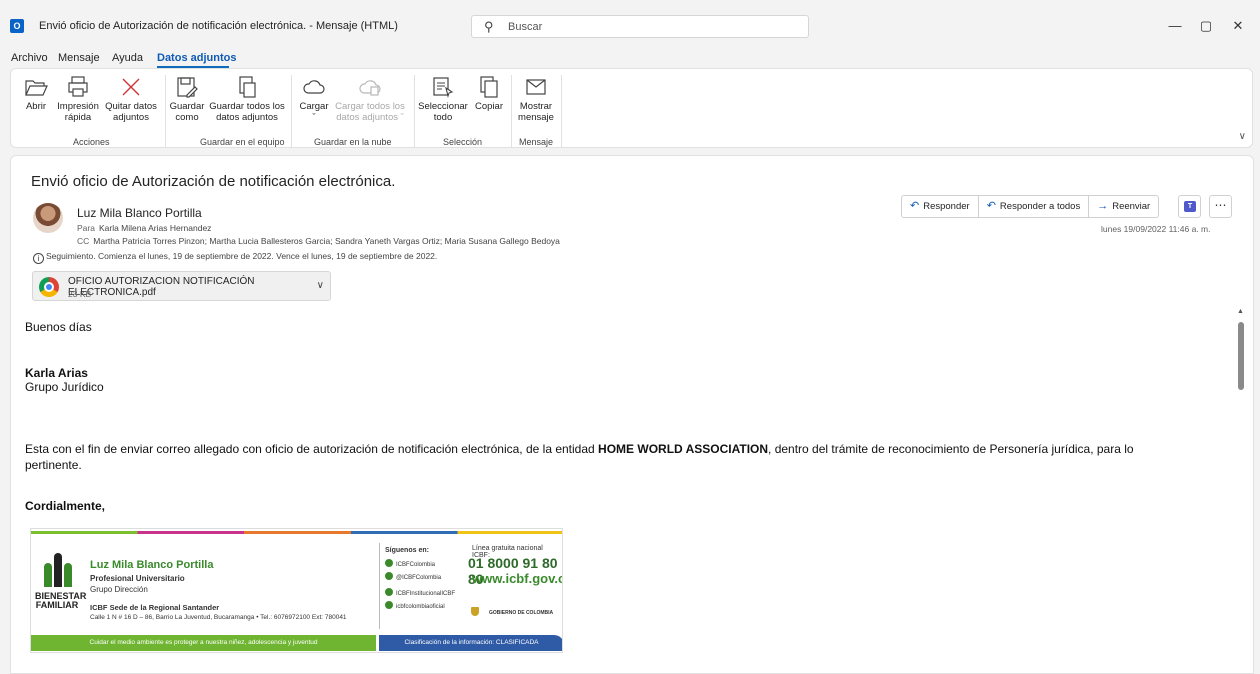  I want to click on search-icon: ⚲, so click(489, 26).